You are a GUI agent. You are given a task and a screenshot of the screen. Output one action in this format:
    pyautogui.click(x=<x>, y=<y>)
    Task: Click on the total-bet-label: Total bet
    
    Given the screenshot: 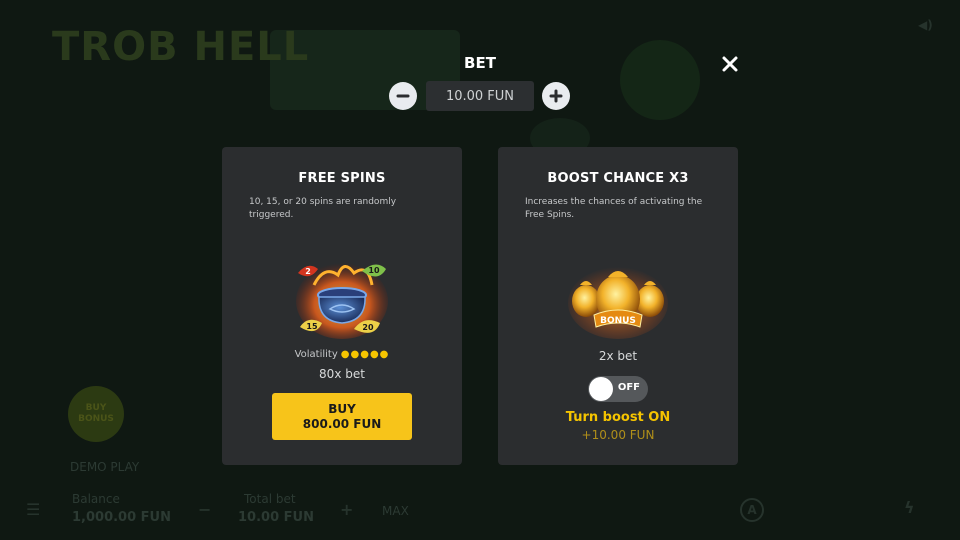 What is the action you would take?
    pyautogui.click(x=270, y=499)
    